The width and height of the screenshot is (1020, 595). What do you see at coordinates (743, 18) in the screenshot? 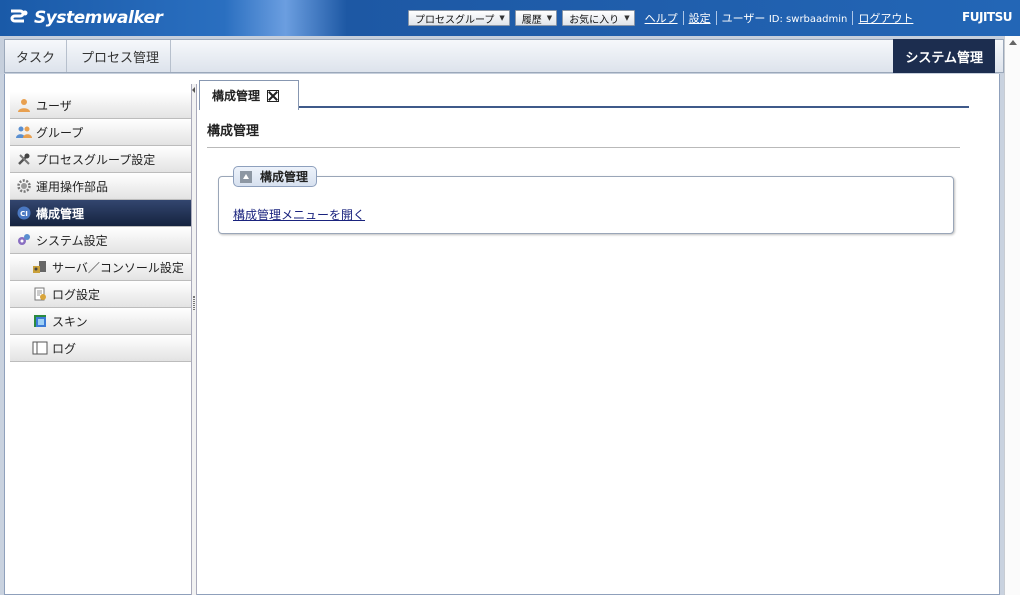
I see `user-label: ユーザー` at bounding box center [743, 18].